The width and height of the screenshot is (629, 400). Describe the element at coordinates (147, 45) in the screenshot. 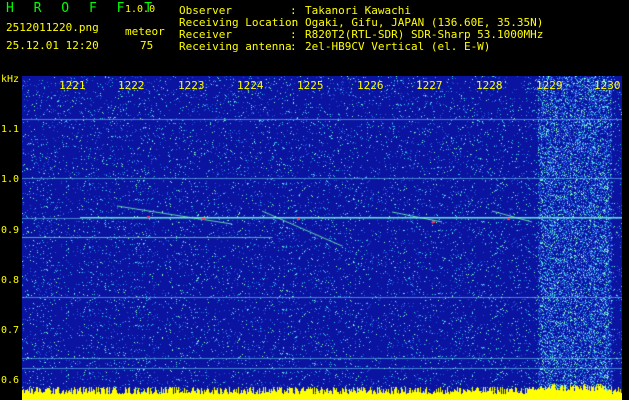

I see `meteor-count: 75` at that location.